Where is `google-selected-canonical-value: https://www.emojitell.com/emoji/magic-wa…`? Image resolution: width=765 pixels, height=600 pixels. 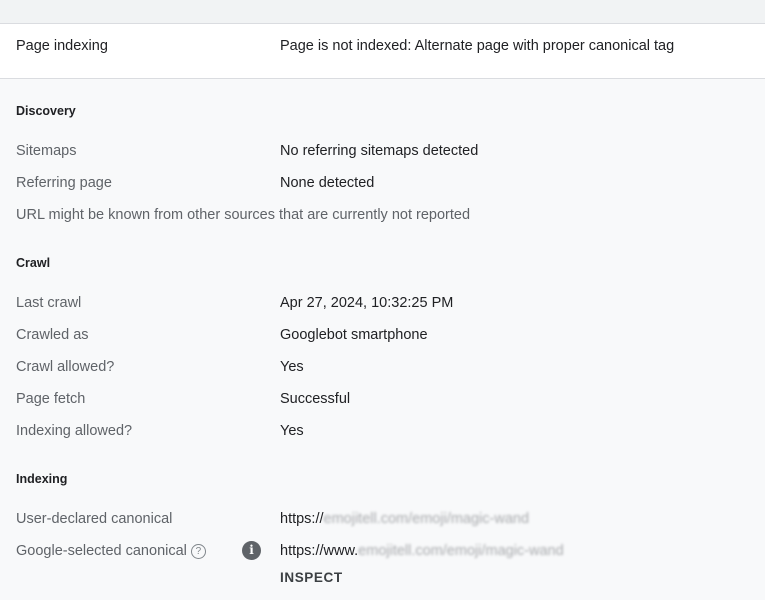 google-selected-canonical-value: https://www.emojitell.com/emoji/magic-wa… is located at coordinates (422, 551).